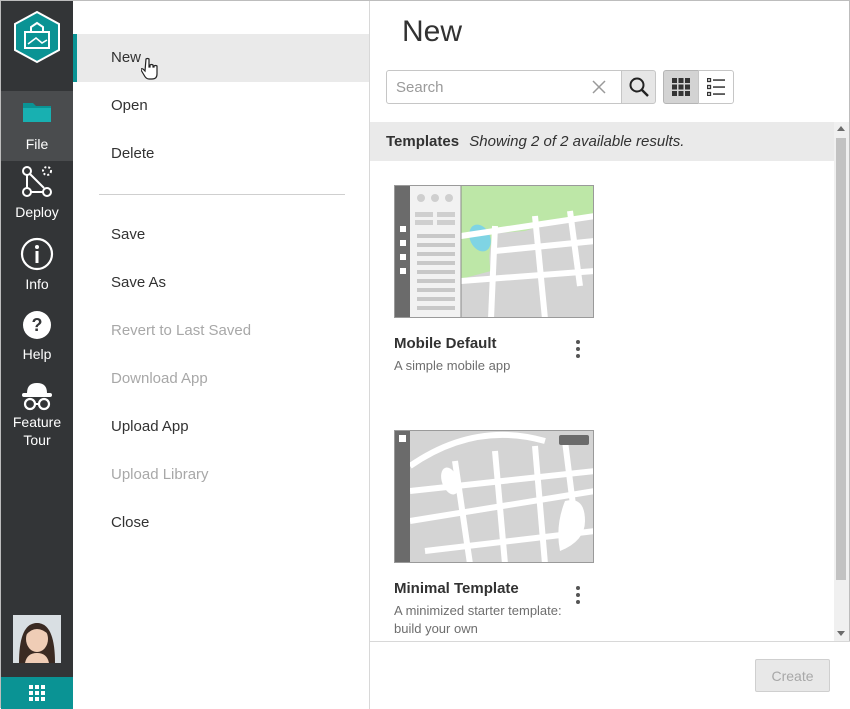 This screenshot has height=709, width=850. What do you see at coordinates (133, 153) in the screenshot?
I see `menu-item-label: Delete` at bounding box center [133, 153].